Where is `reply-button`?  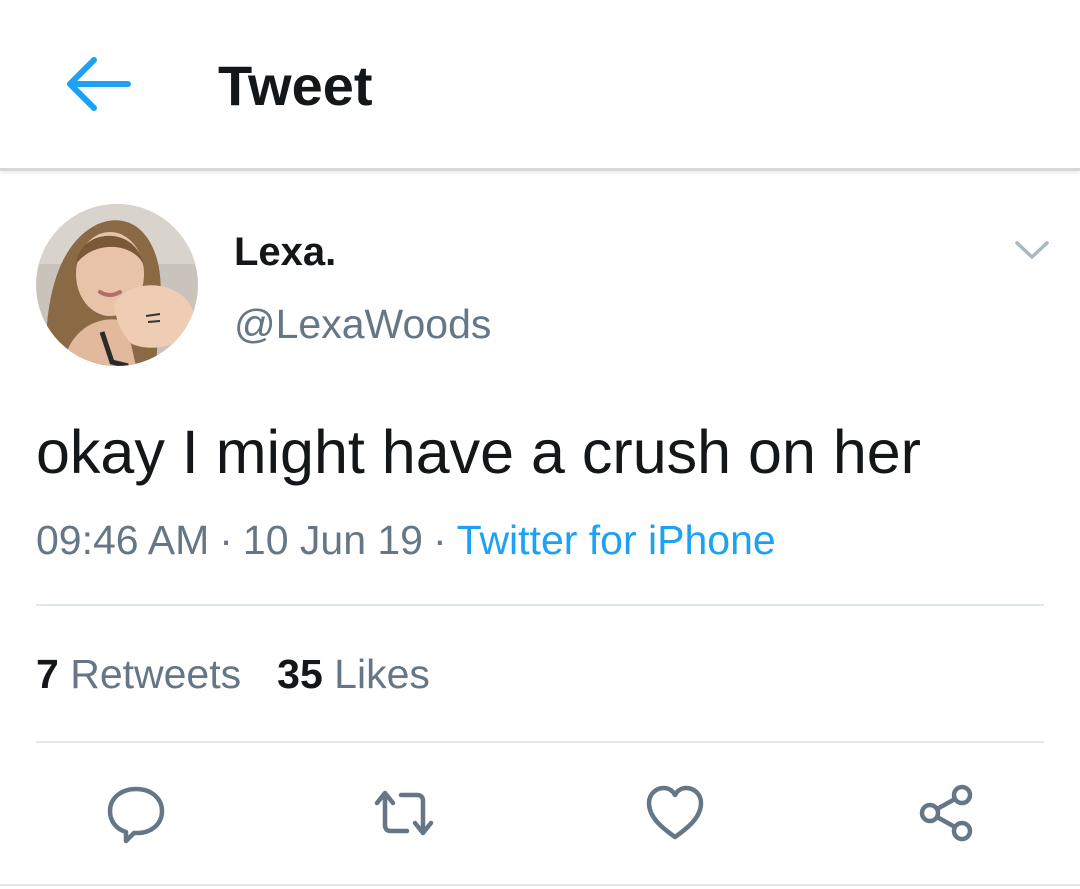
reply-button is located at coordinates (136, 813).